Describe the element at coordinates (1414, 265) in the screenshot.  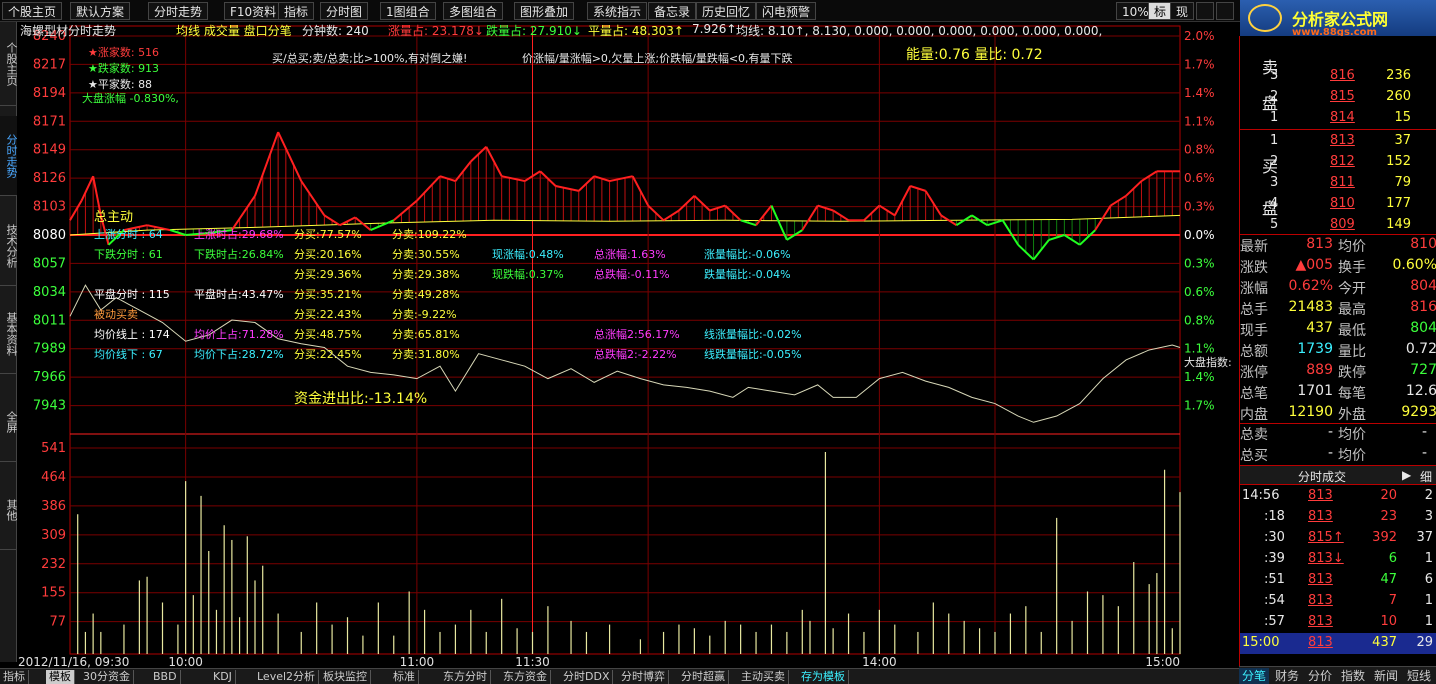
I see `field-value-right: 0.60%` at that location.